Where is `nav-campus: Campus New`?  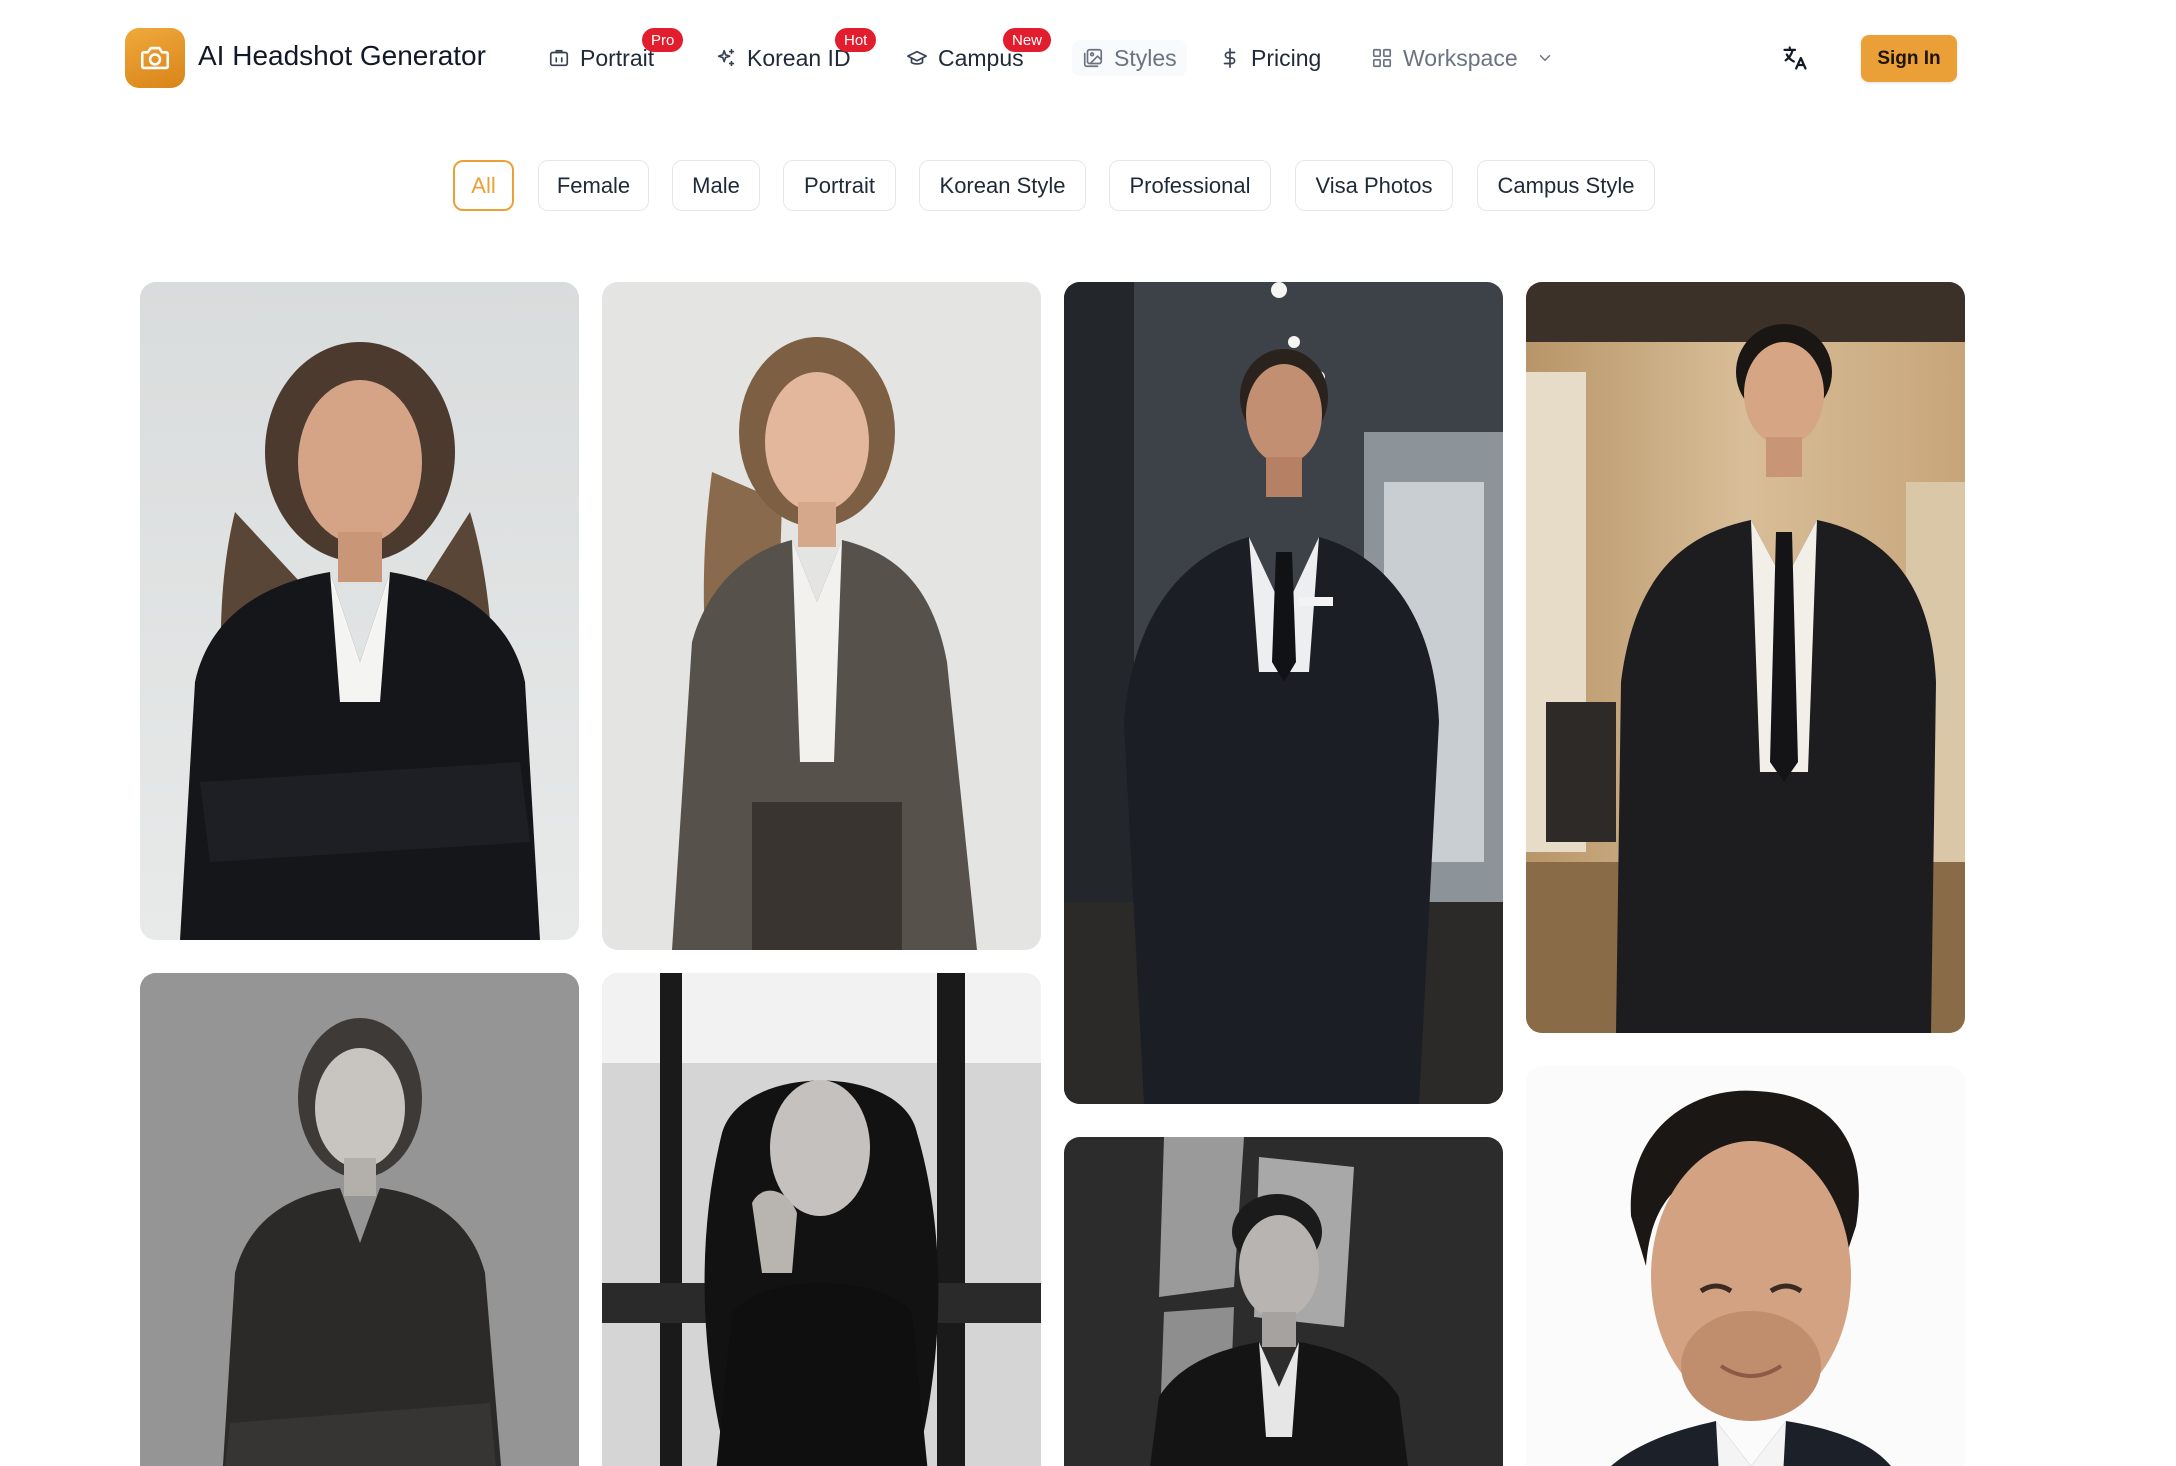 nav-campus: Campus New is located at coordinates (979, 52).